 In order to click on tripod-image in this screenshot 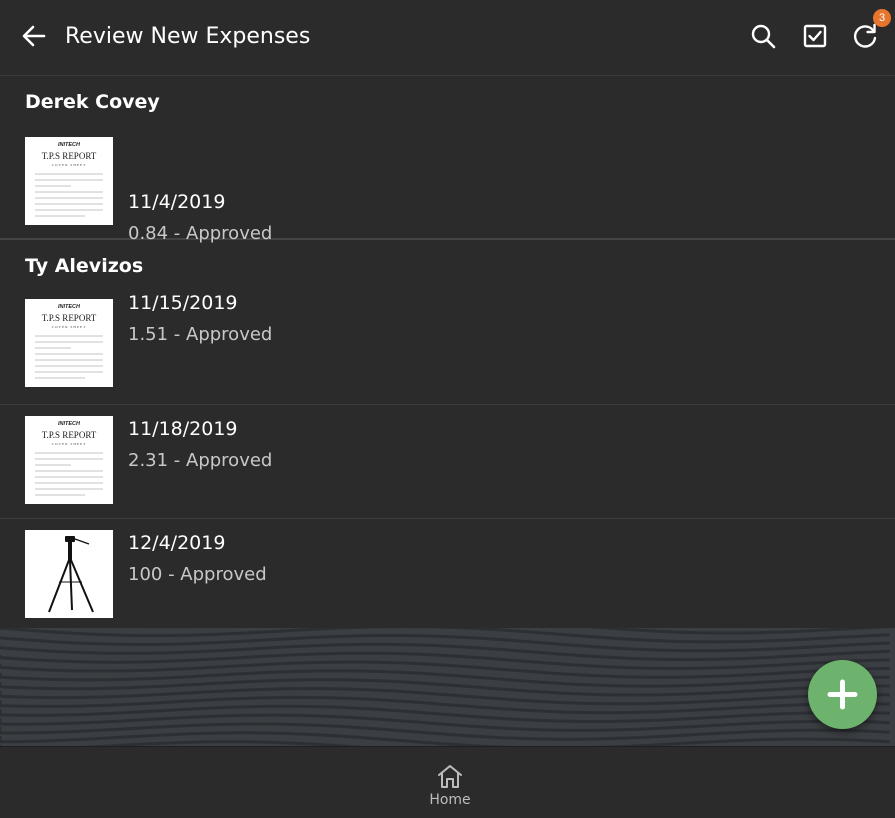, I will do `click(69, 574)`.